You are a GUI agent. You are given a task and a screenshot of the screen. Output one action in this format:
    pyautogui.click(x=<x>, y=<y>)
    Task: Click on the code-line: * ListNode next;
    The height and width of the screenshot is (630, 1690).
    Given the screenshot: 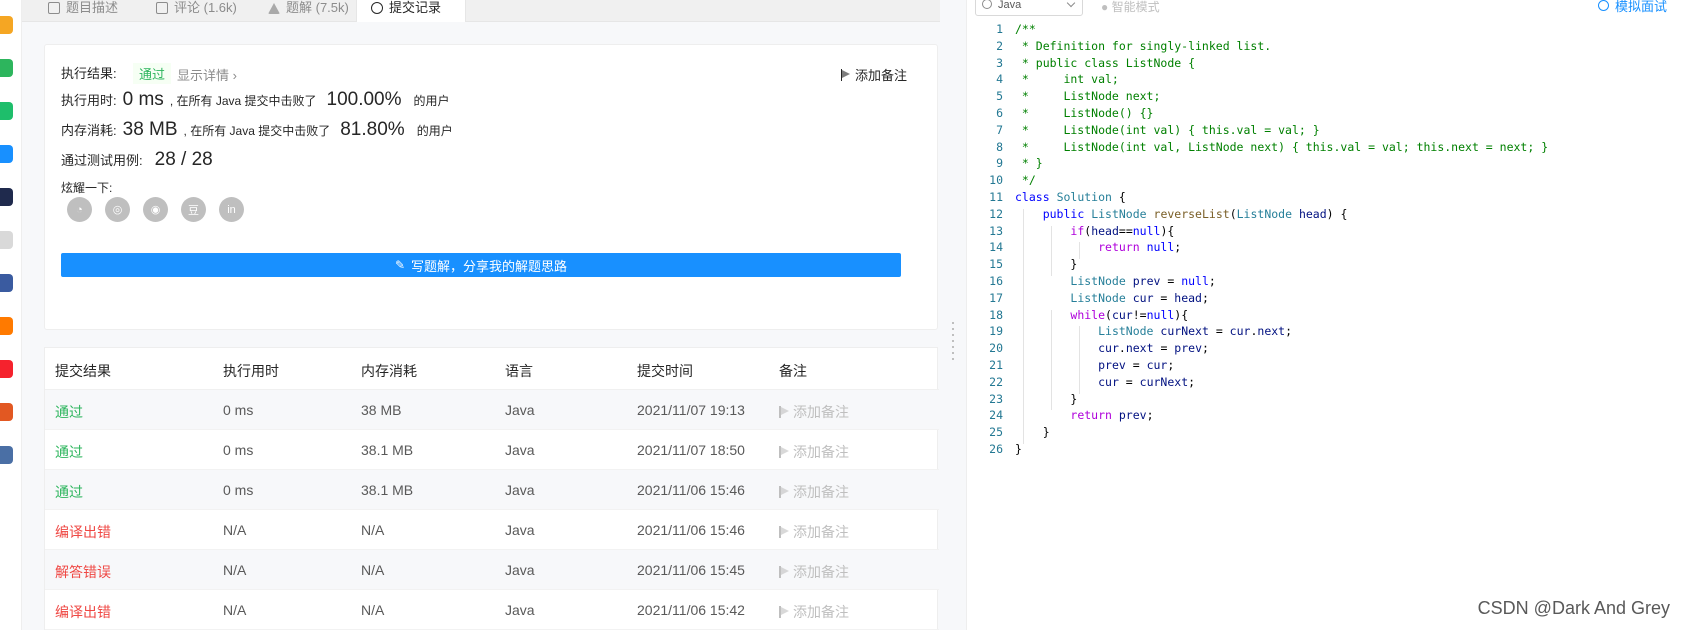 What is the action you would take?
    pyautogui.click(x=1088, y=96)
    